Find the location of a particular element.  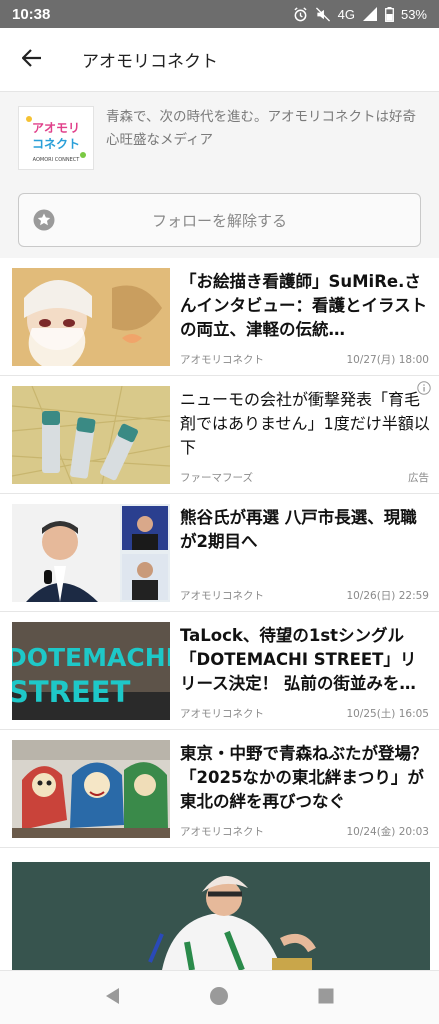

nav-back-button is located at coordinates (113, 998).